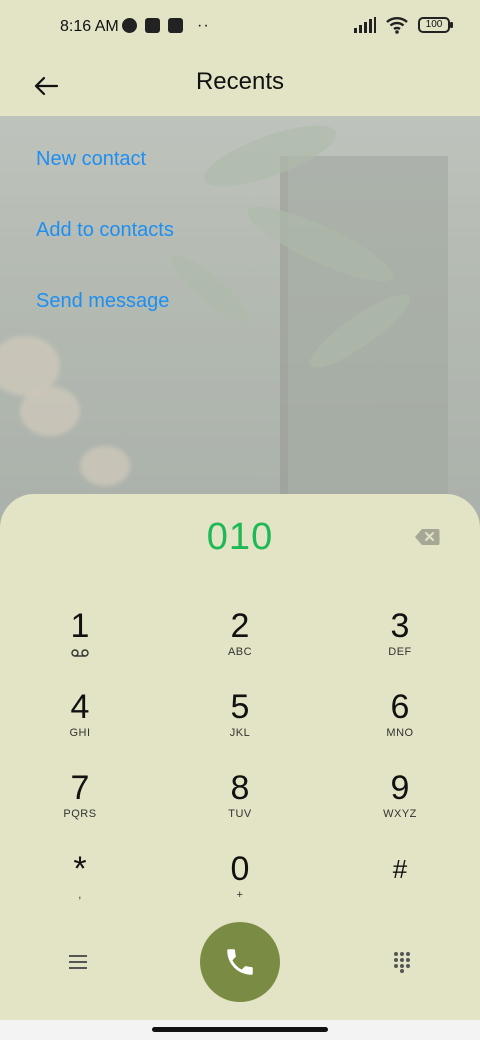  Describe the element at coordinates (427, 537) in the screenshot. I see `backspace-icon` at that location.